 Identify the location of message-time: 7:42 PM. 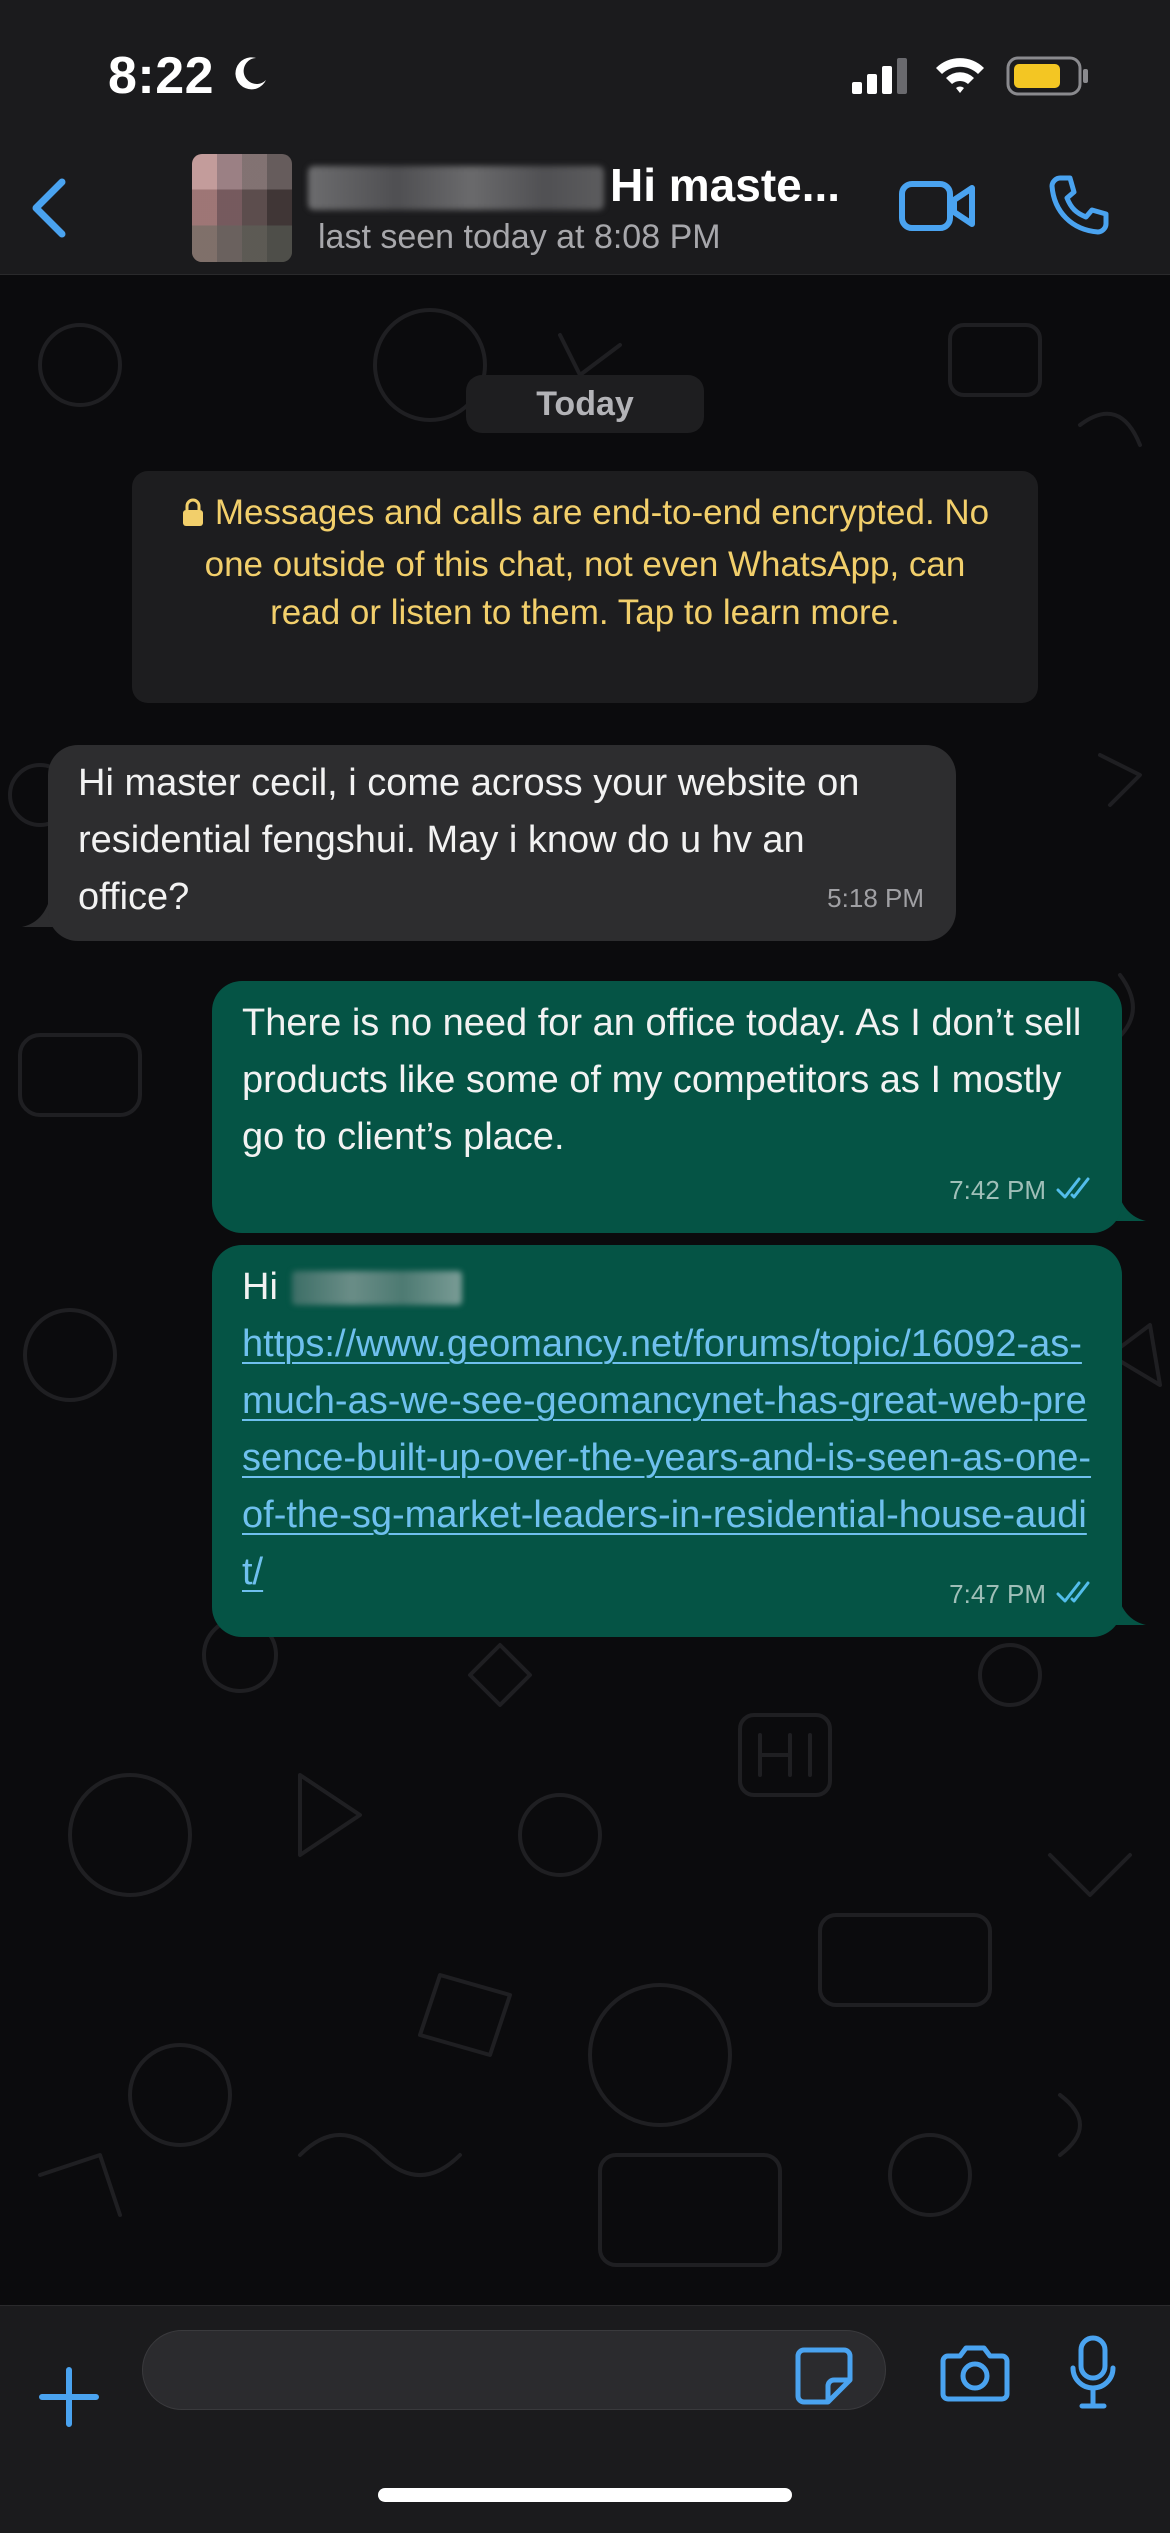
(997, 1190).